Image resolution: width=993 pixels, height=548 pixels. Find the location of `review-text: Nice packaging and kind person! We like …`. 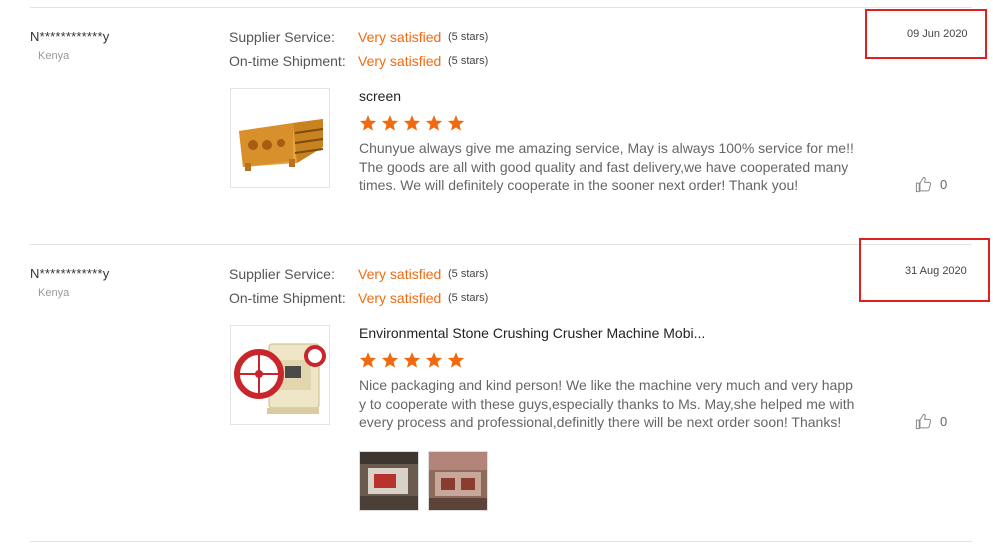

review-text: Nice packaging and kind person! We like … is located at coordinates (607, 403).